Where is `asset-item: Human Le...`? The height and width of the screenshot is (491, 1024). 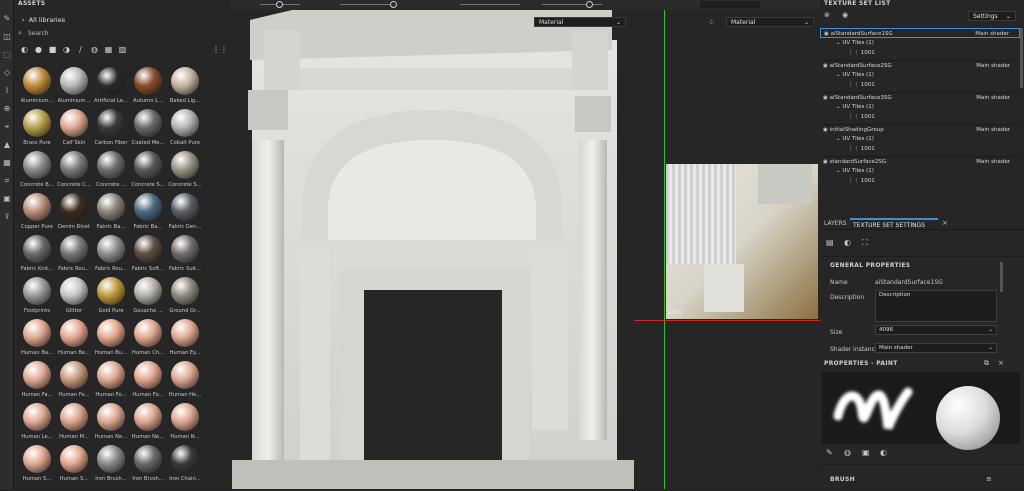
asset-item: Human Le... is located at coordinates (37, 423).